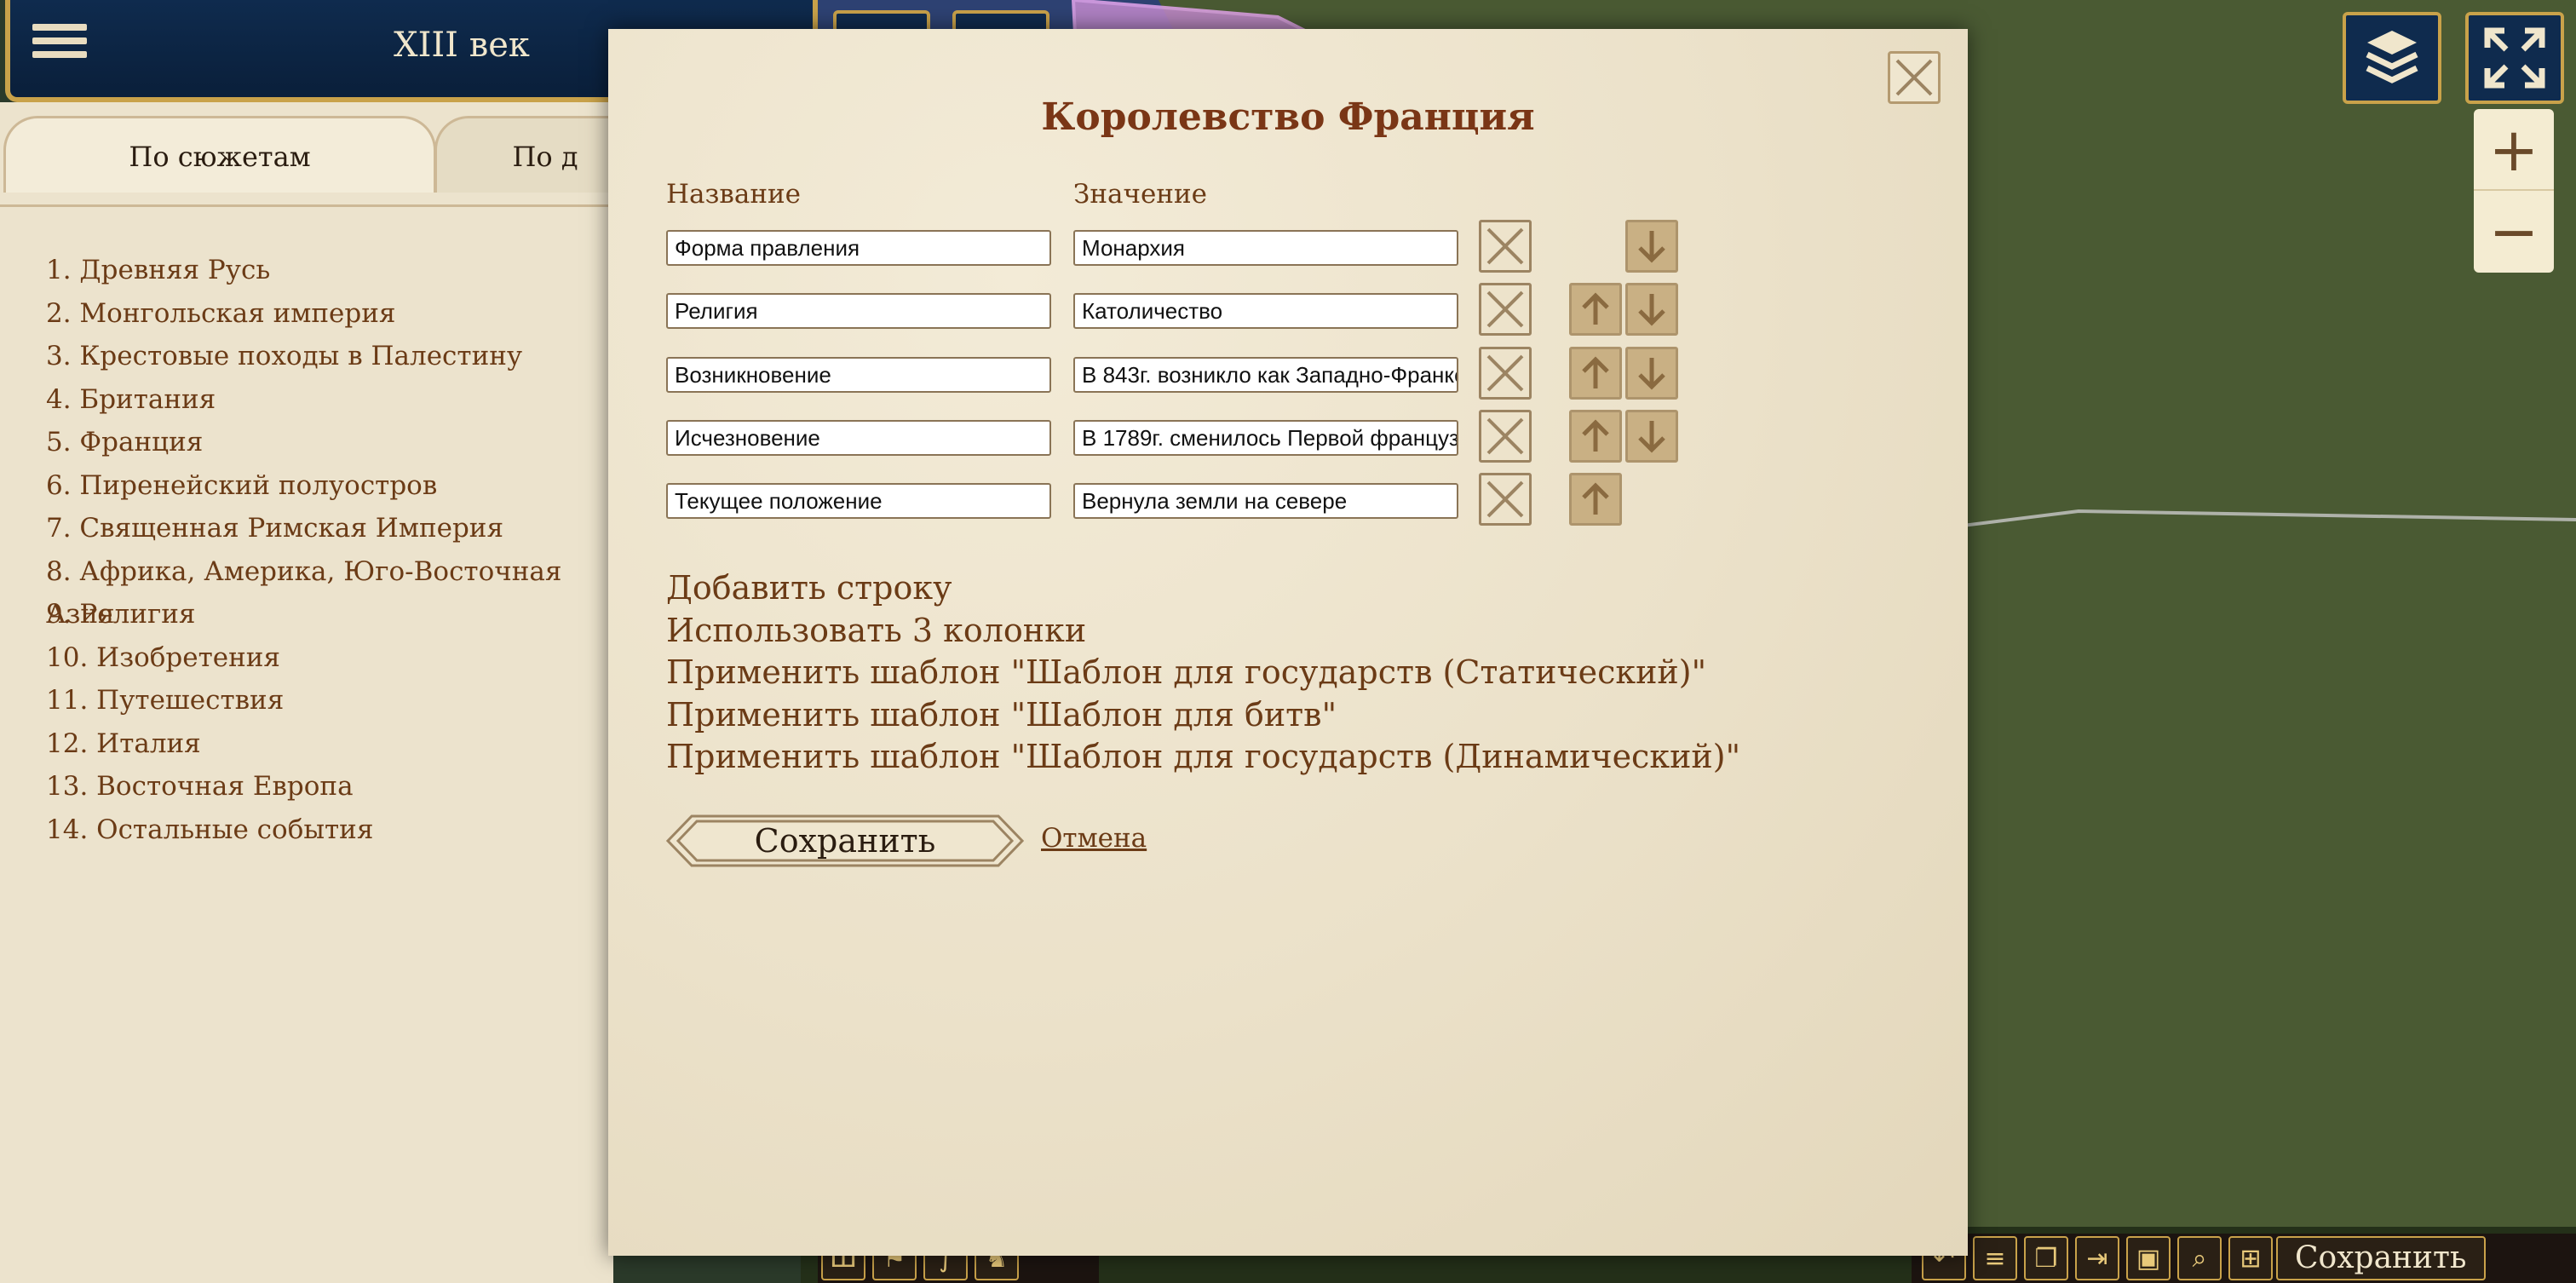 Image resolution: width=2576 pixels, height=1283 pixels. What do you see at coordinates (330, 400) in the screenshot?
I see `plot-item: 4. Британия` at bounding box center [330, 400].